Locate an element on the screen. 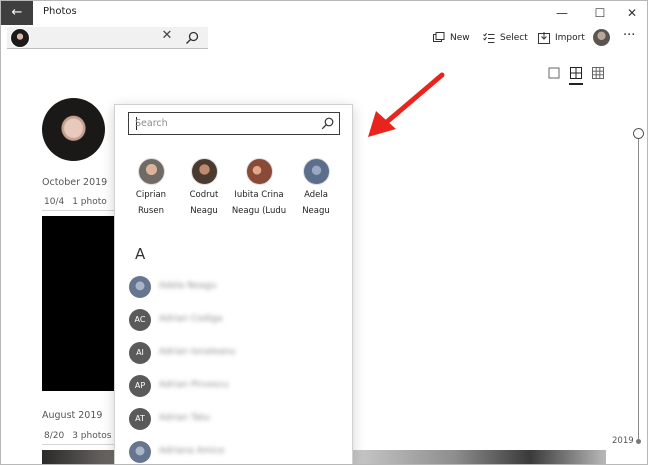 This screenshot has height=465, width=648. photo-count: 3 photos is located at coordinates (92, 436).